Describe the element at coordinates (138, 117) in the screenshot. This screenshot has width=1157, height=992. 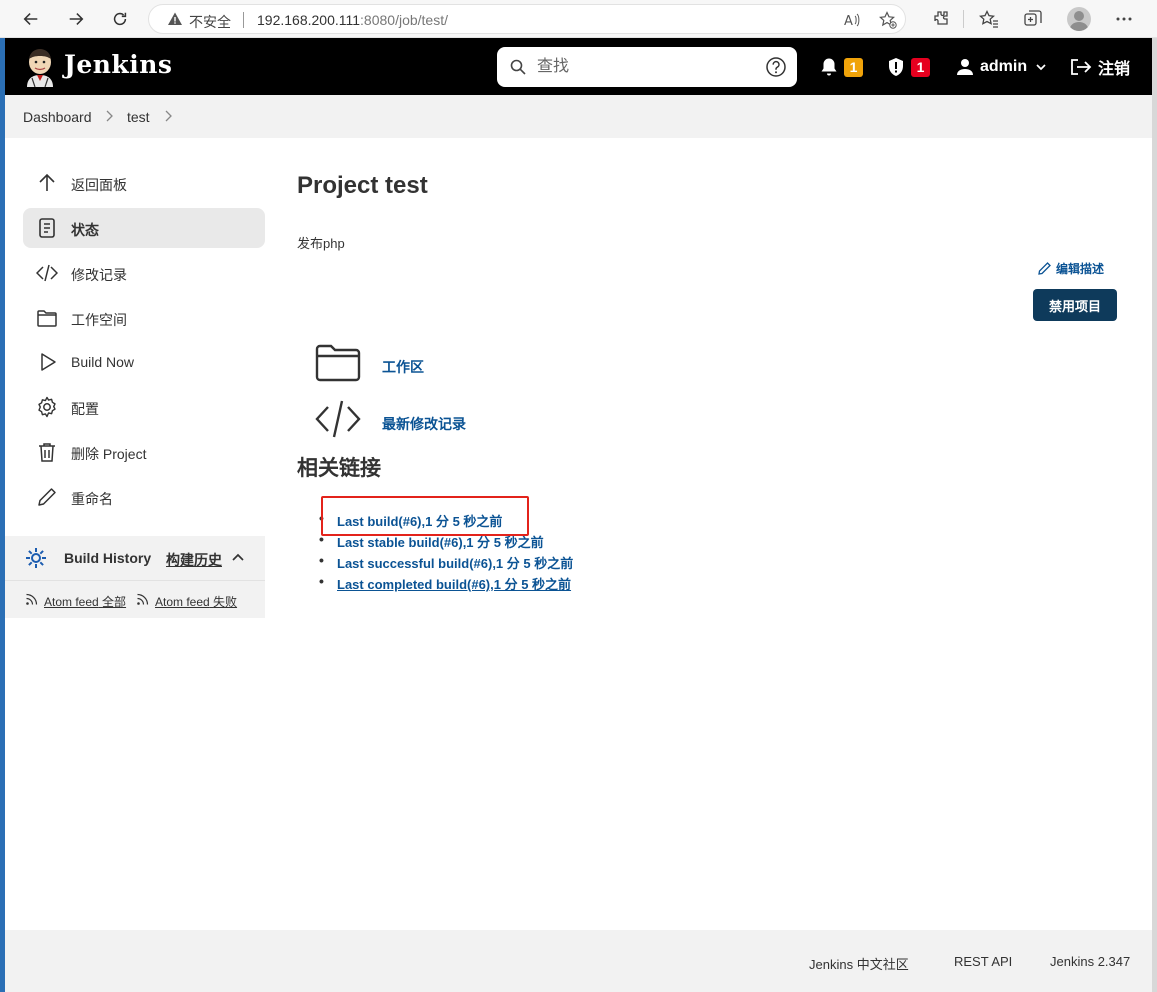
I see `breadcrumb-test: test` at that location.